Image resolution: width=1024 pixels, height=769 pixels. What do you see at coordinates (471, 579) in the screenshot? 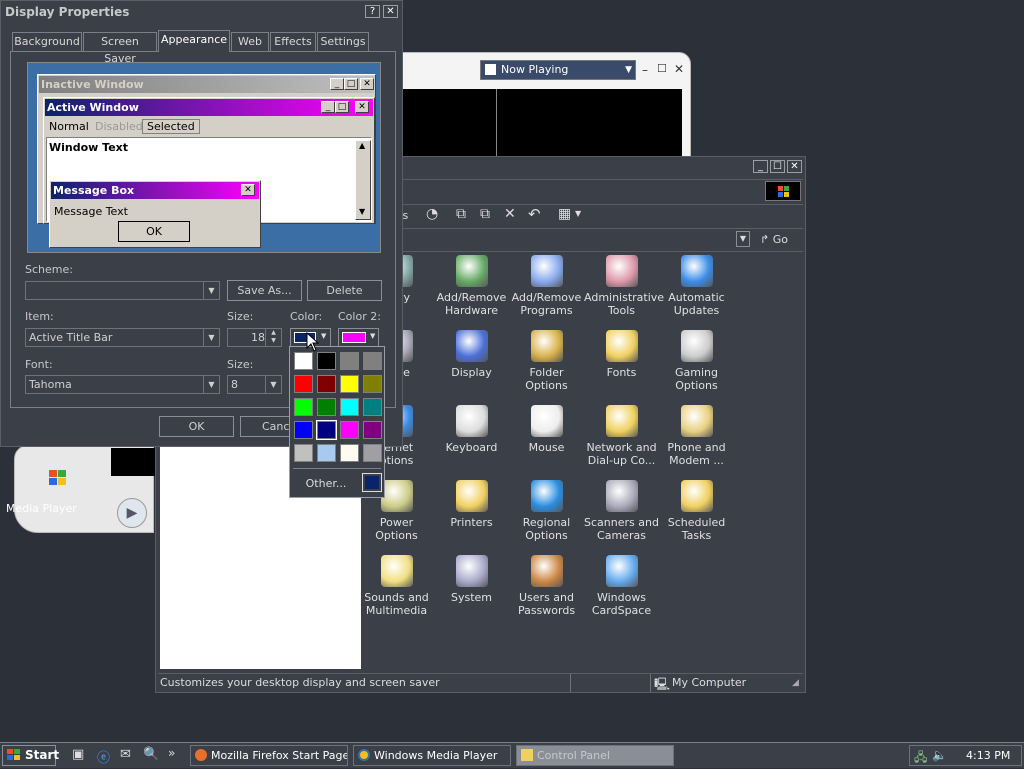
I see `cp-item: System` at bounding box center [471, 579].